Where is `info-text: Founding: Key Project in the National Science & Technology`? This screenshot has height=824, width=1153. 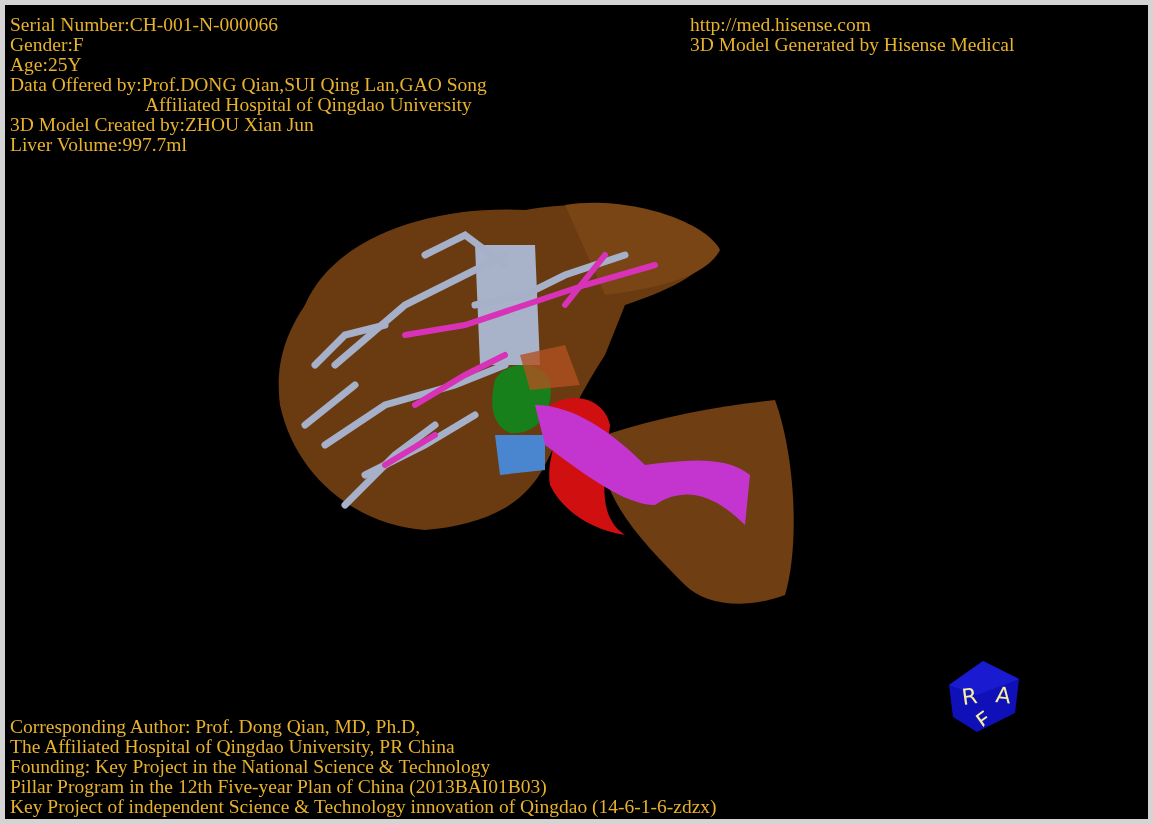 info-text: Founding: Key Project in the National Science & Technology is located at coordinates (250, 767).